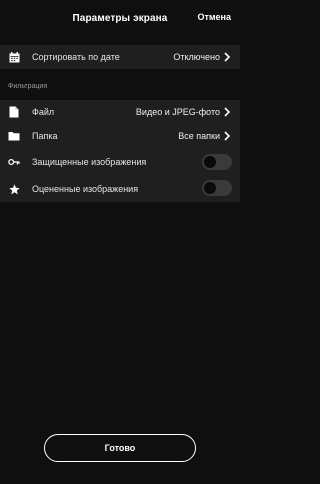  What do you see at coordinates (199, 136) in the screenshot?
I see `folder-filter-value: Все папки` at bounding box center [199, 136].